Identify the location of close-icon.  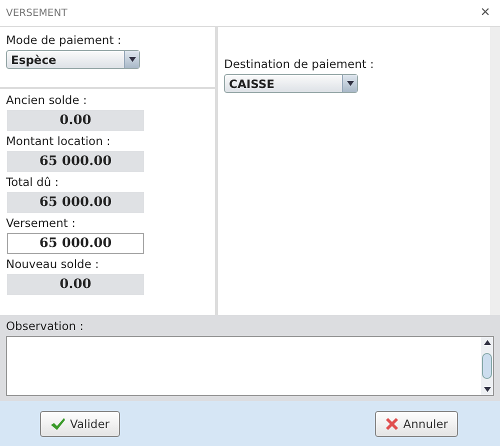
(392, 423).